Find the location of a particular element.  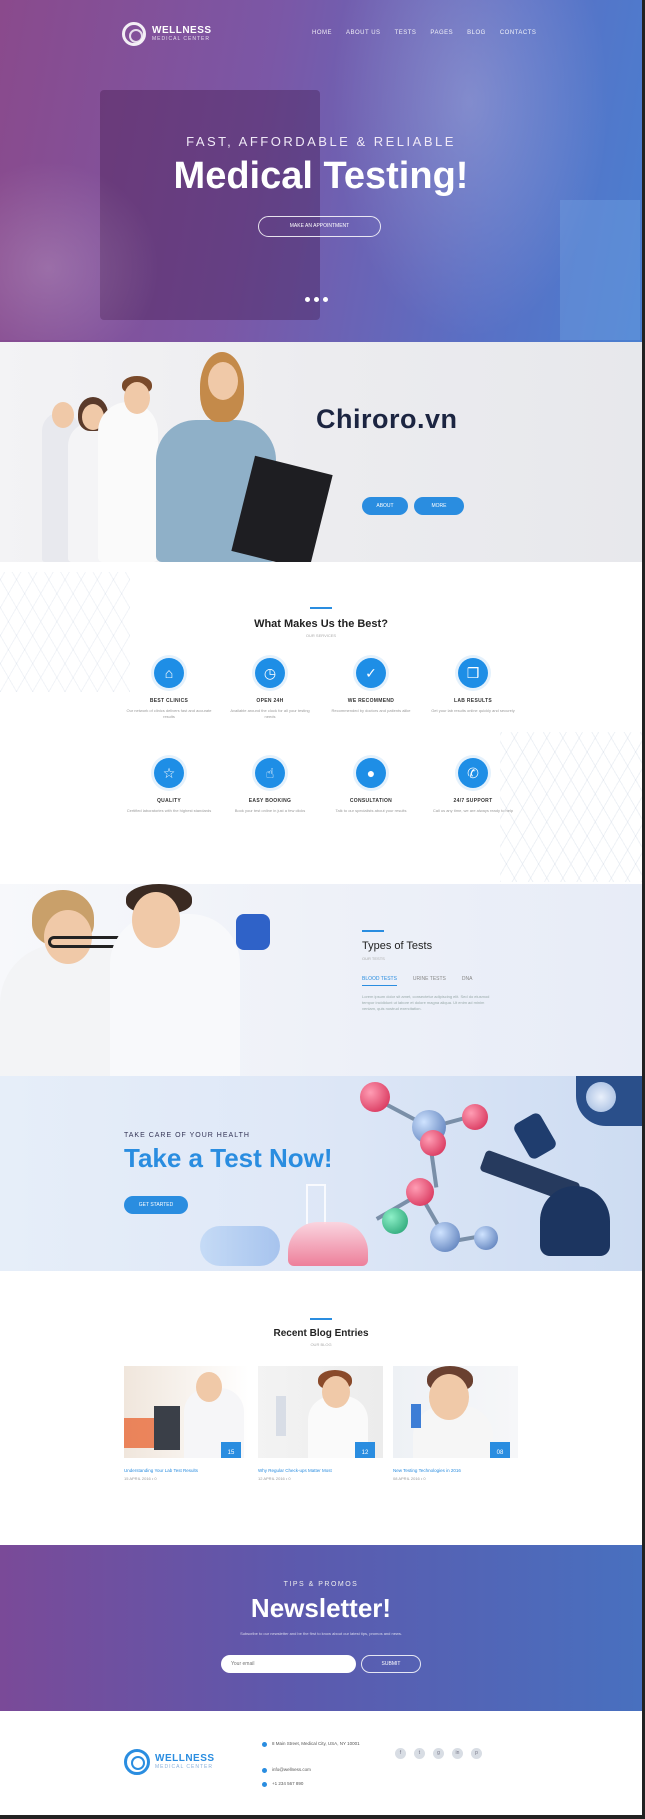

menu-item-blog: BLOG is located at coordinates (476, 33).